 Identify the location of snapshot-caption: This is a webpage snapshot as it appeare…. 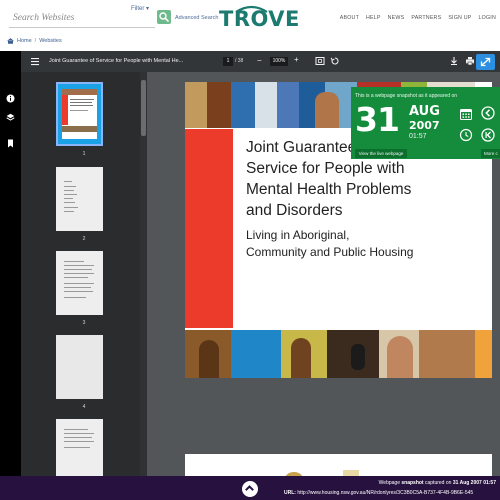
(406, 96).